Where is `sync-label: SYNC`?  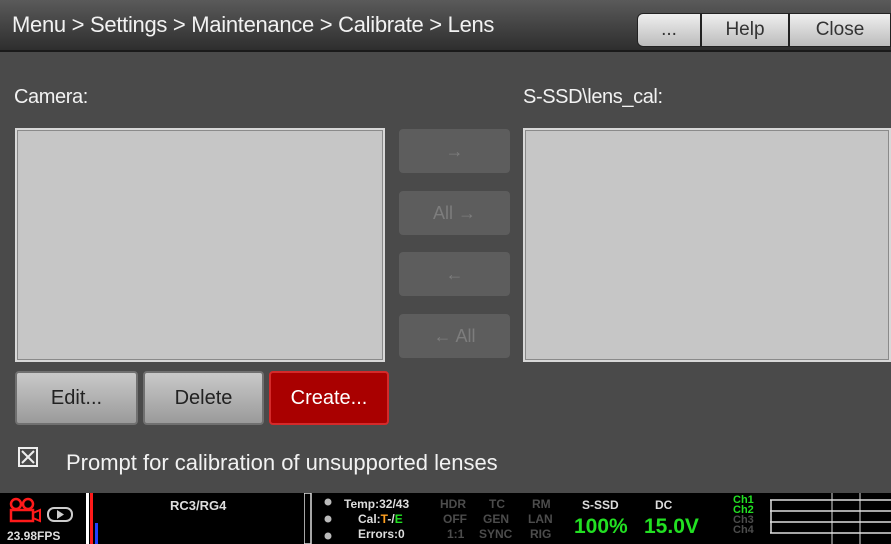
sync-label: SYNC is located at coordinates (496, 534).